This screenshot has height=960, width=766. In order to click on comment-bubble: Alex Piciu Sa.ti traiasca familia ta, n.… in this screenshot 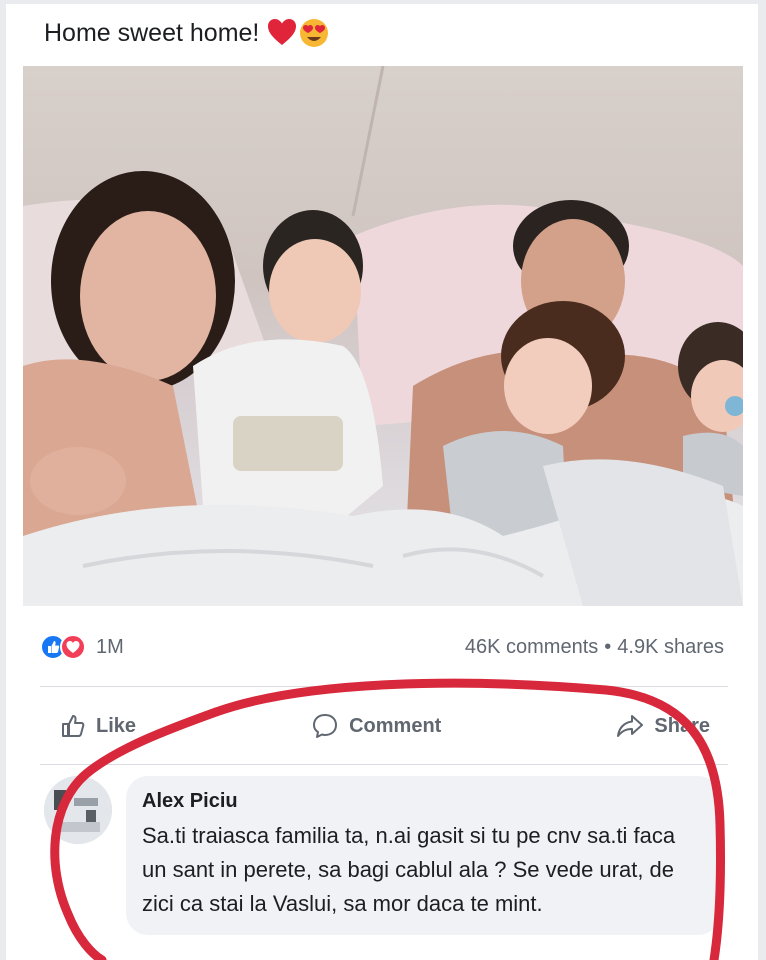, I will do `click(423, 855)`.